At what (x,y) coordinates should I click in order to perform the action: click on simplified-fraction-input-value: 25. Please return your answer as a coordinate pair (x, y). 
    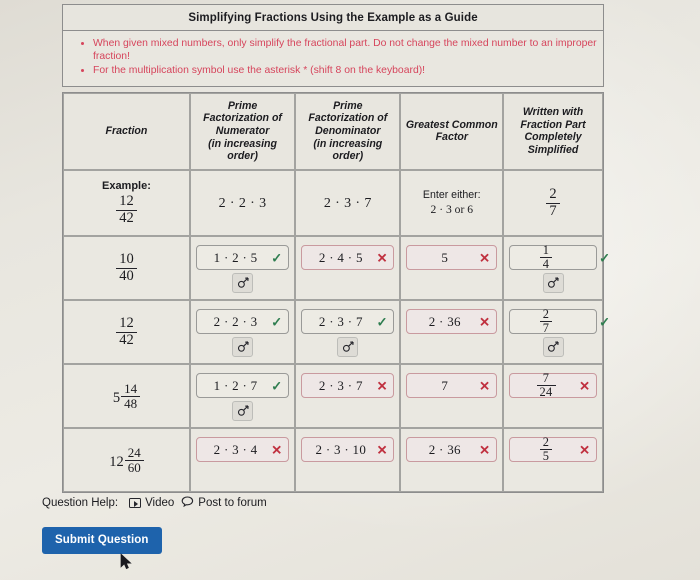
    Looking at the image, I should click on (546, 448).